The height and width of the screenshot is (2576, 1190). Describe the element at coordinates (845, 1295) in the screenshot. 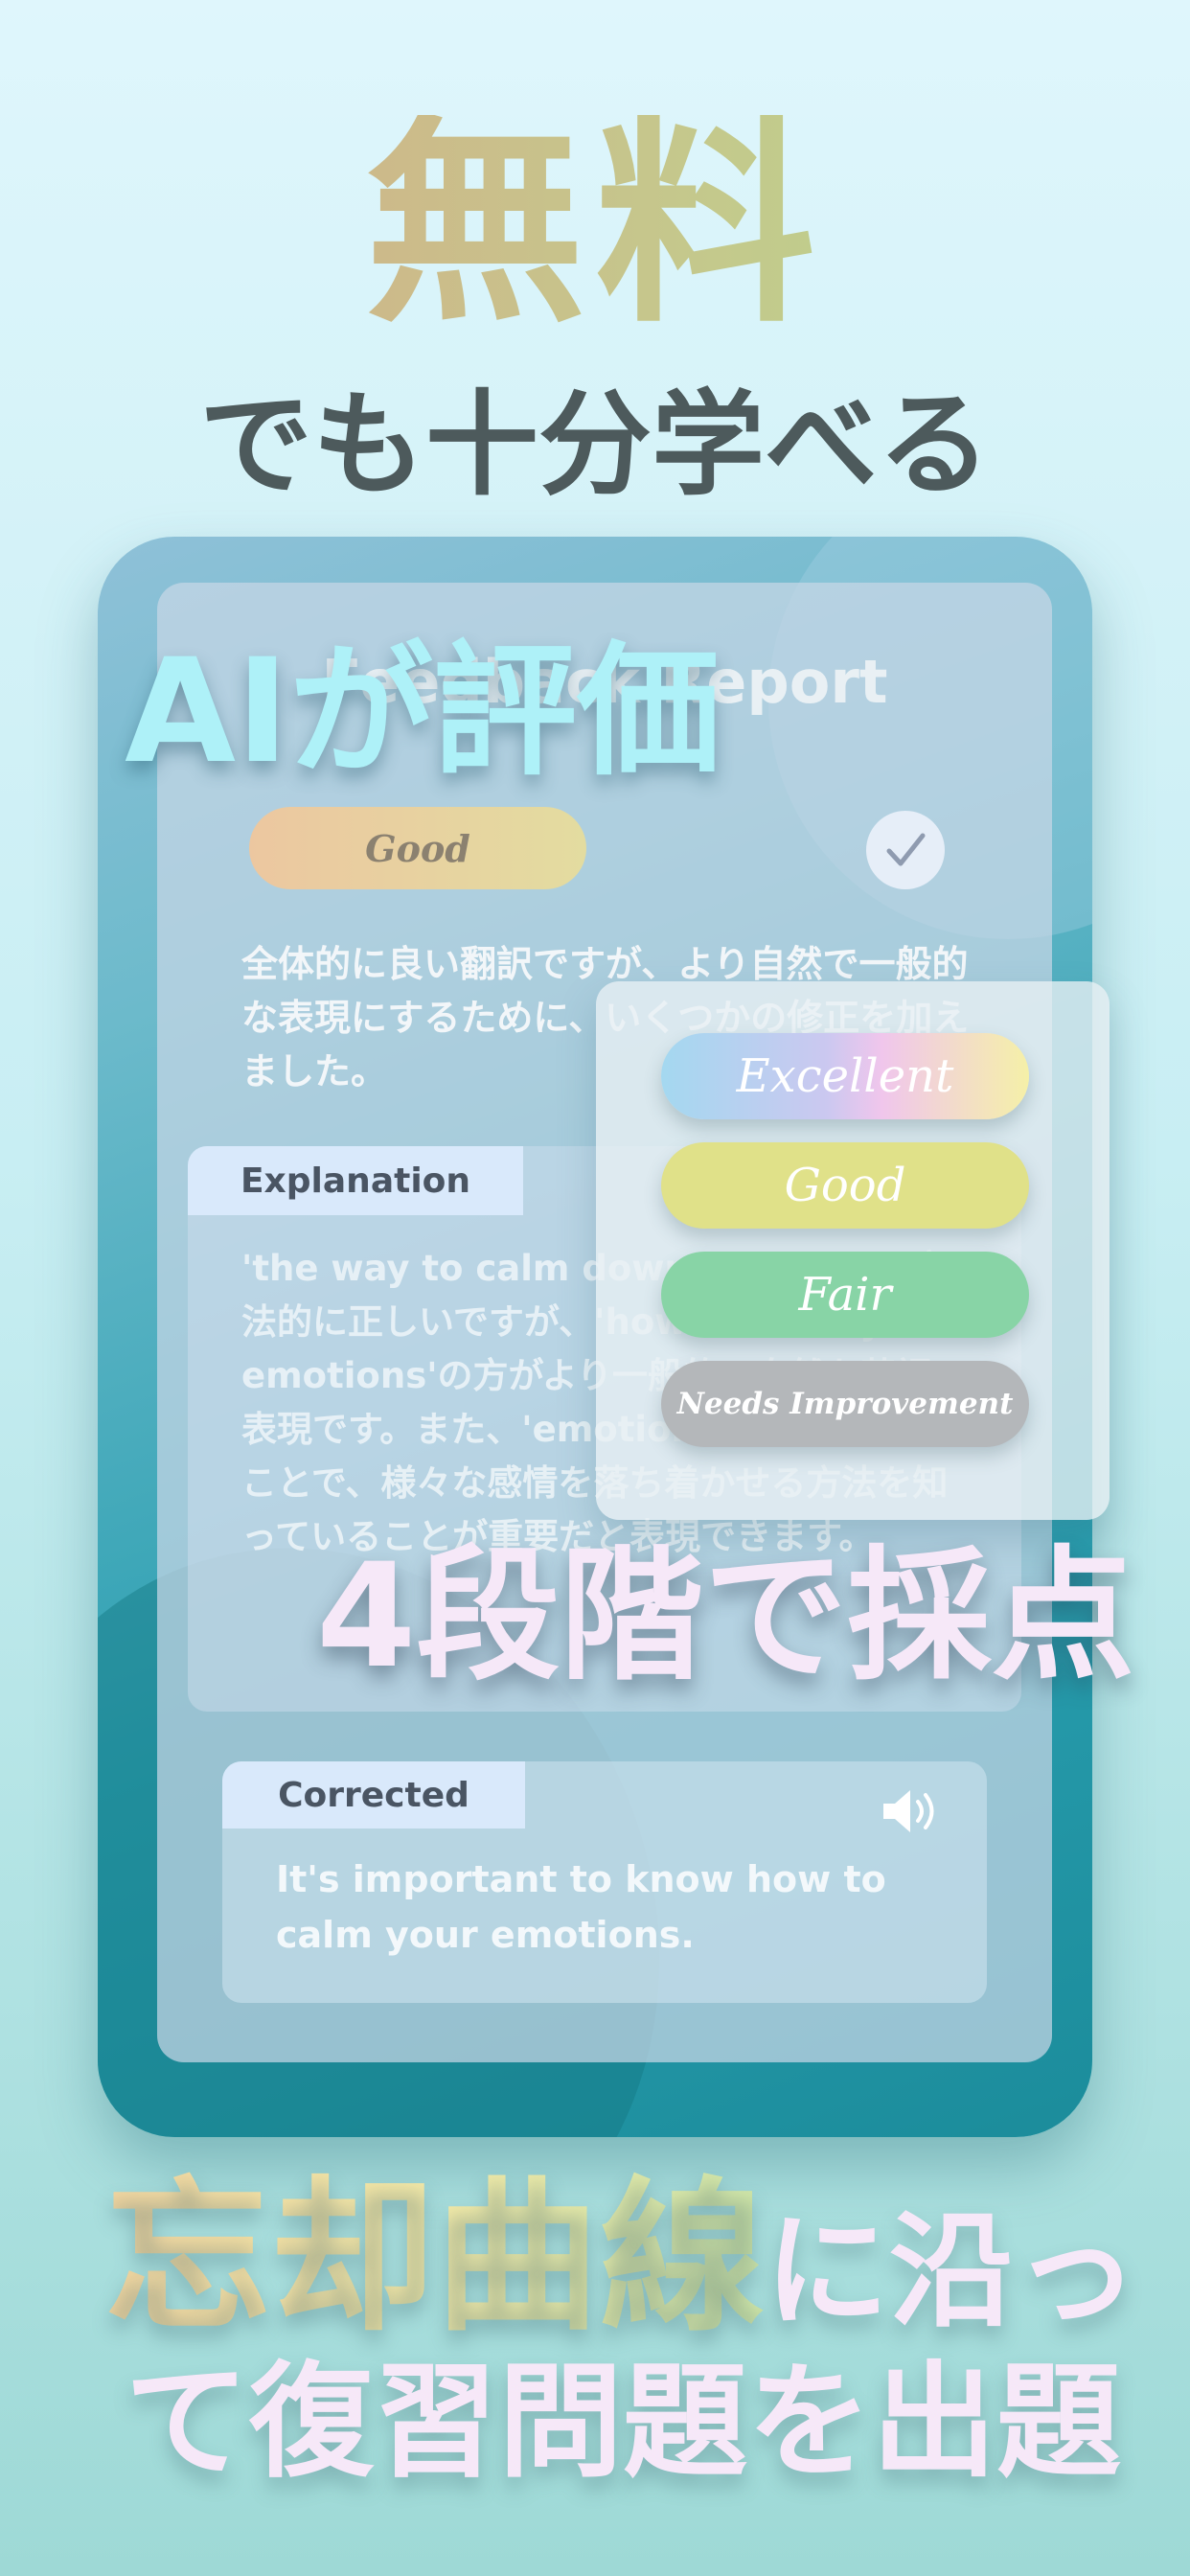

I see `rating-option-fair: Fair` at that location.